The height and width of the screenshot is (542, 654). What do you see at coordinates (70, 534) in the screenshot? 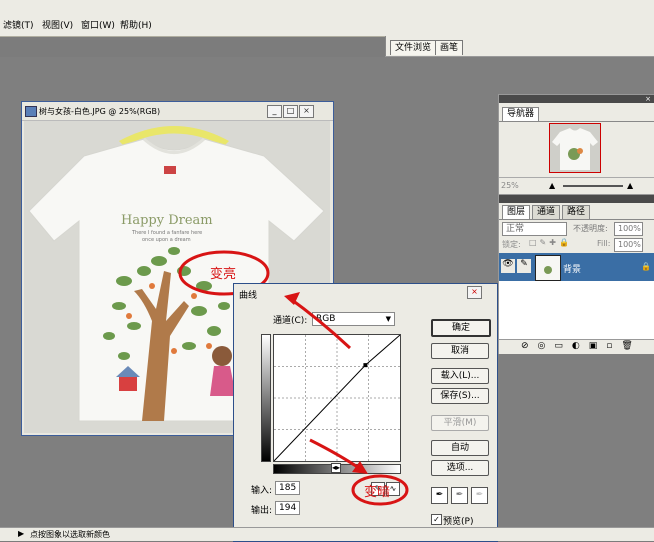
I see `status-text: 点按图象以选取新颜色` at bounding box center [70, 534].